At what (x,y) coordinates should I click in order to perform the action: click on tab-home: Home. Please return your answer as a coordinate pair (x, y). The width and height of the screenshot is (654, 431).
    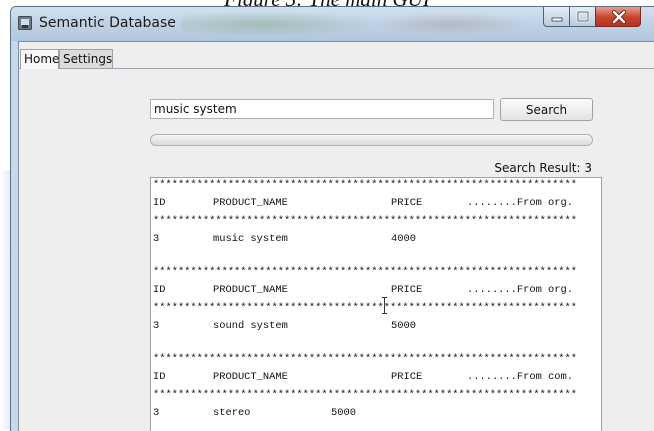
    Looking at the image, I should click on (39, 59).